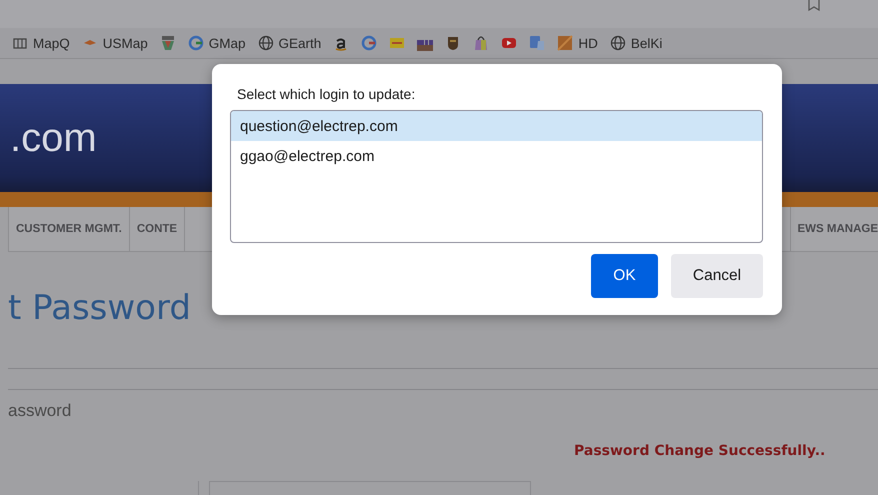 The image size is (878, 495). Describe the element at coordinates (717, 276) in the screenshot. I see `cancel-button: Cancel` at that location.